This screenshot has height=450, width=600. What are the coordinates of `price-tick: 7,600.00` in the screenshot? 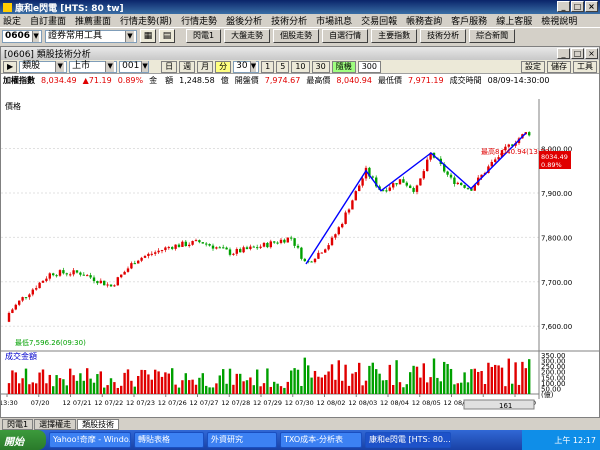 It's located at (556, 327).